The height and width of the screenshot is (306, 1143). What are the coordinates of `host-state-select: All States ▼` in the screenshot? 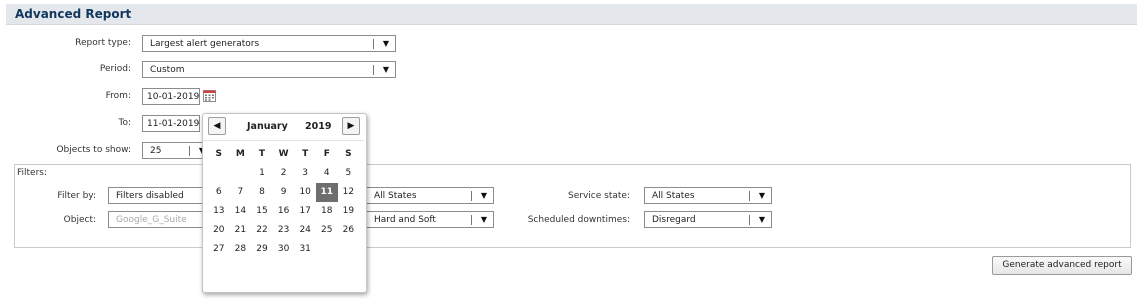 It's located at (430, 195).